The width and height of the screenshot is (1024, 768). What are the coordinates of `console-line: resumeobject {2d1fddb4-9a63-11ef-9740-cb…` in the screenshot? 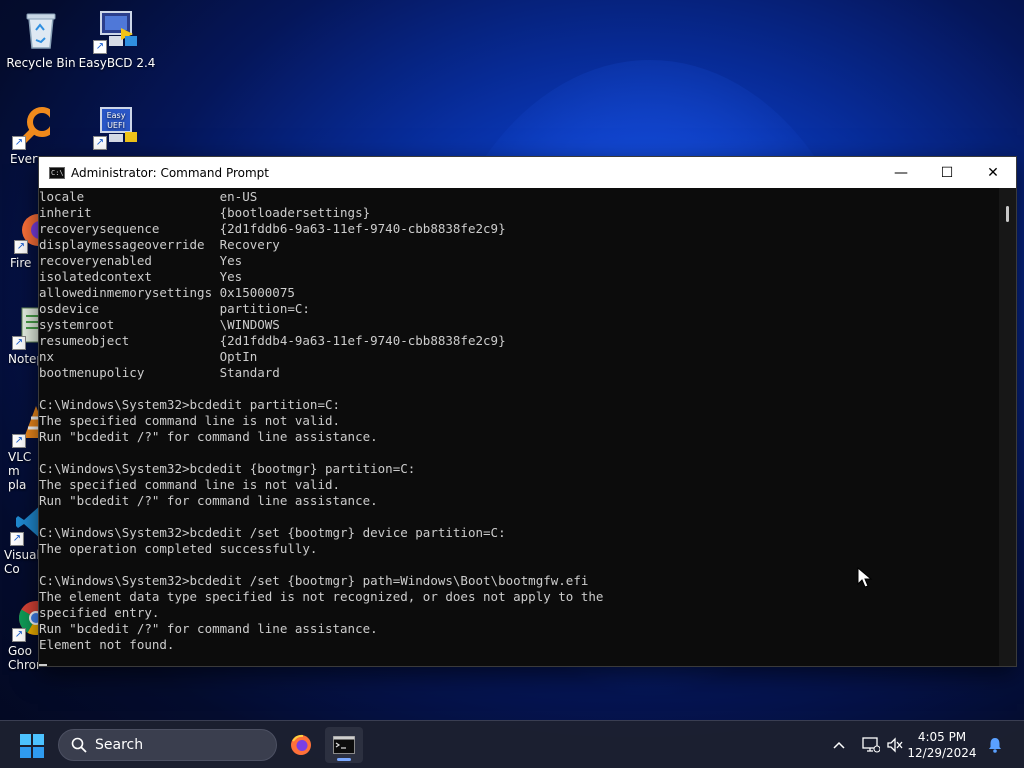 It's located at (272, 340).